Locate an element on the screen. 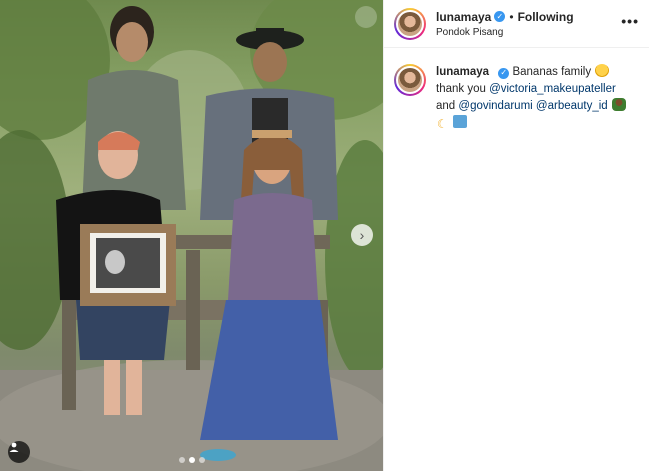 This screenshot has width=649, height=471. mention-victoria: @victoria_makeupateller is located at coordinates (552, 89).